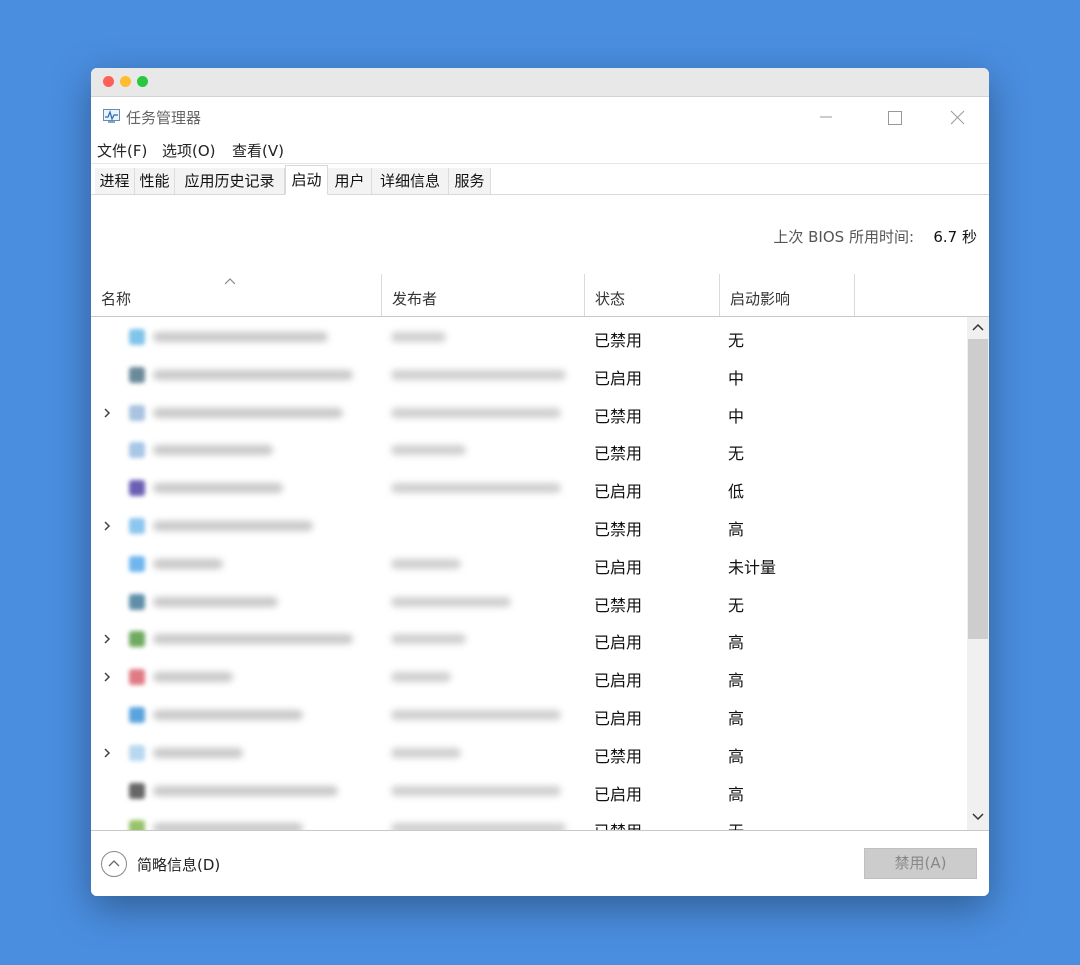 This screenshot has height=965, width=1080. I want to click on vertical-scrollbar, so click(978, 573).